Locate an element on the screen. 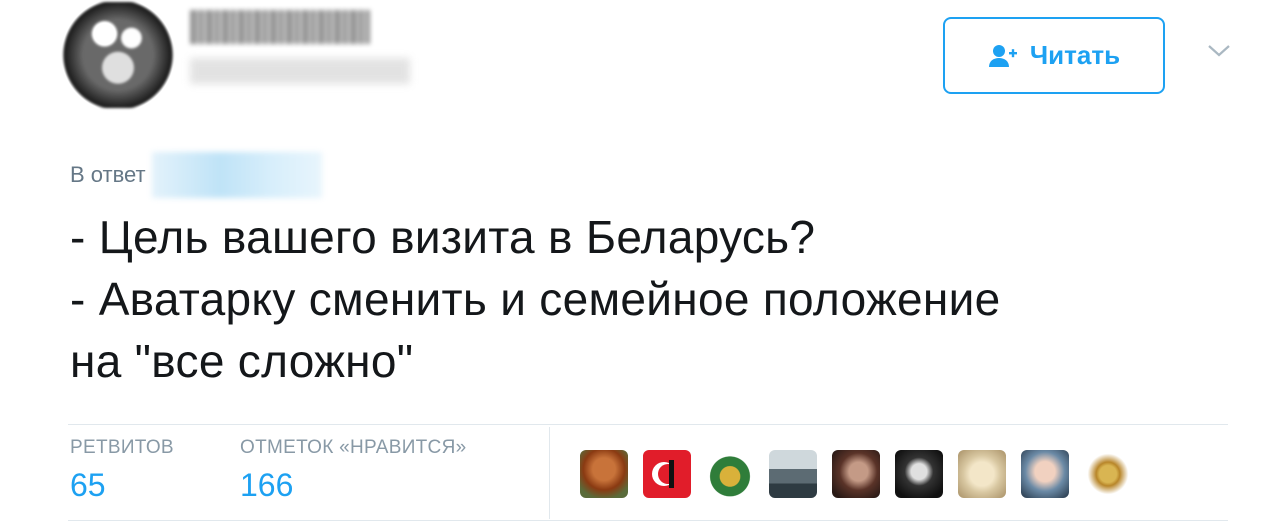  stats-separator is located at coordinates (549, 473).